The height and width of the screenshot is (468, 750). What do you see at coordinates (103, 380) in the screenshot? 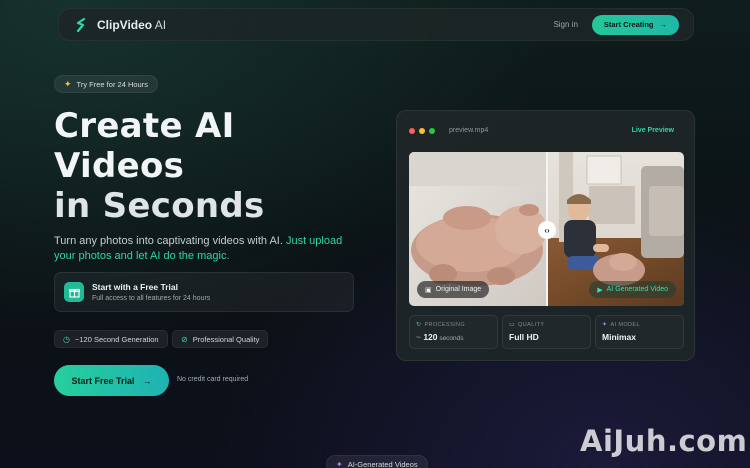
I see `start-free-trial-label: Start Free Trial` at bounding box center [103, 380].